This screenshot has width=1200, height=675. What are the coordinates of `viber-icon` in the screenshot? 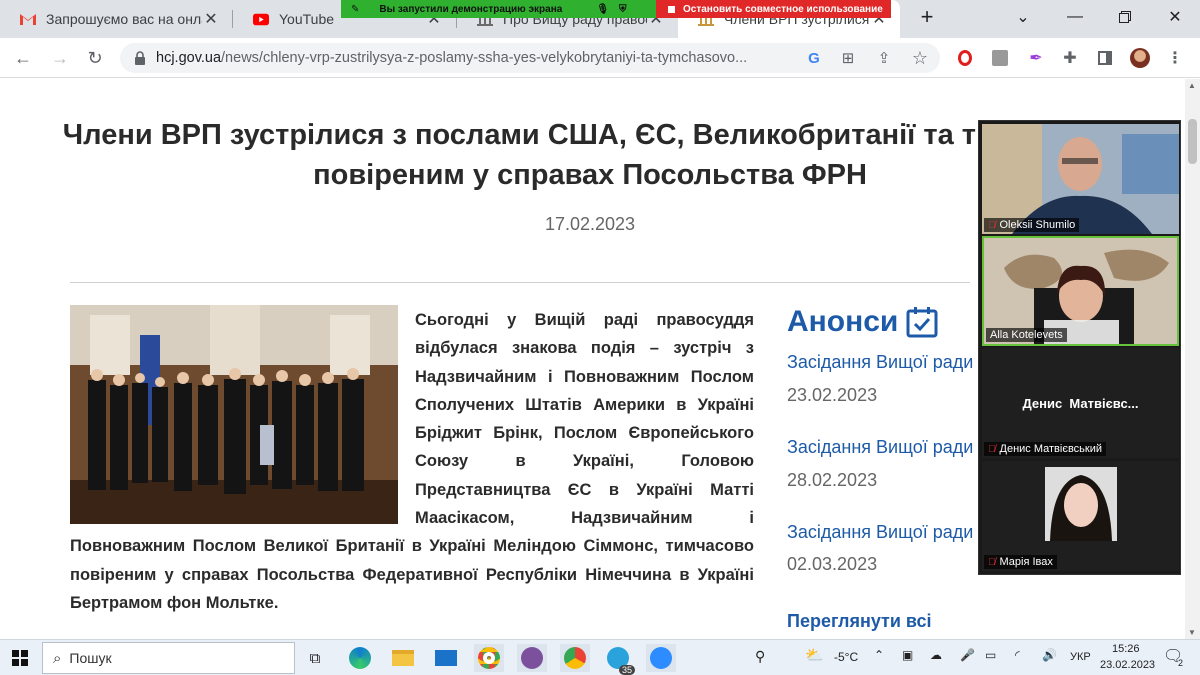 It's located at (532, 658).